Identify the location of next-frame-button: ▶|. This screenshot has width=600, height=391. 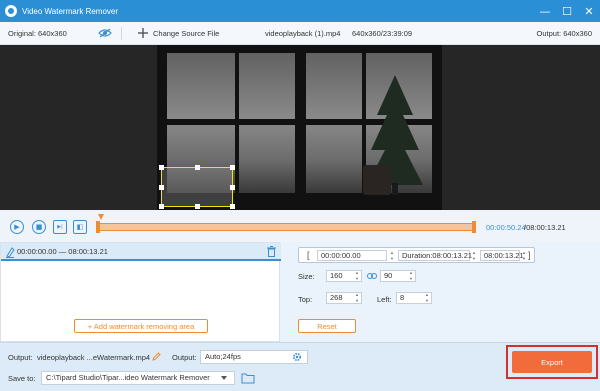
(60, 227).